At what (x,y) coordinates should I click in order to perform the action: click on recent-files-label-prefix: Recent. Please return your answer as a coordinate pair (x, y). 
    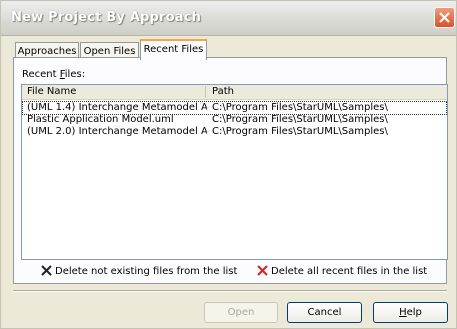
    Looking at the image, I should click on (41, 74).